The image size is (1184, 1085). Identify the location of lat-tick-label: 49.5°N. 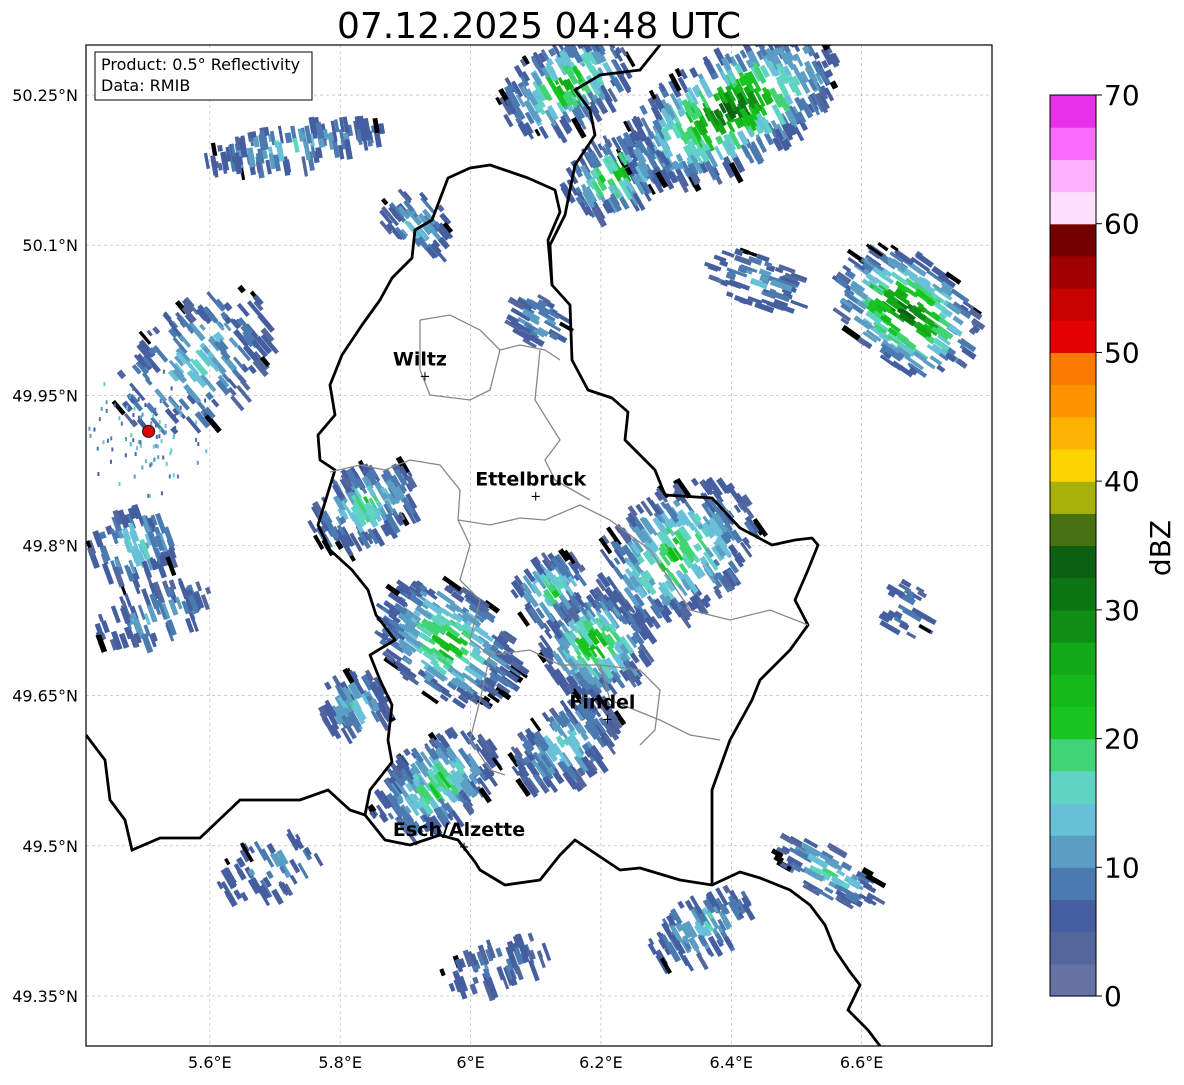
(50, 846).